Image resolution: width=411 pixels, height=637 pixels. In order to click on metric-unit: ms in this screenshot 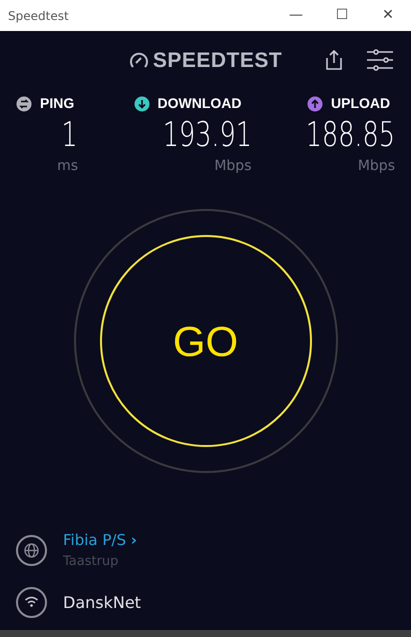, I will do `click(67, 166)`.